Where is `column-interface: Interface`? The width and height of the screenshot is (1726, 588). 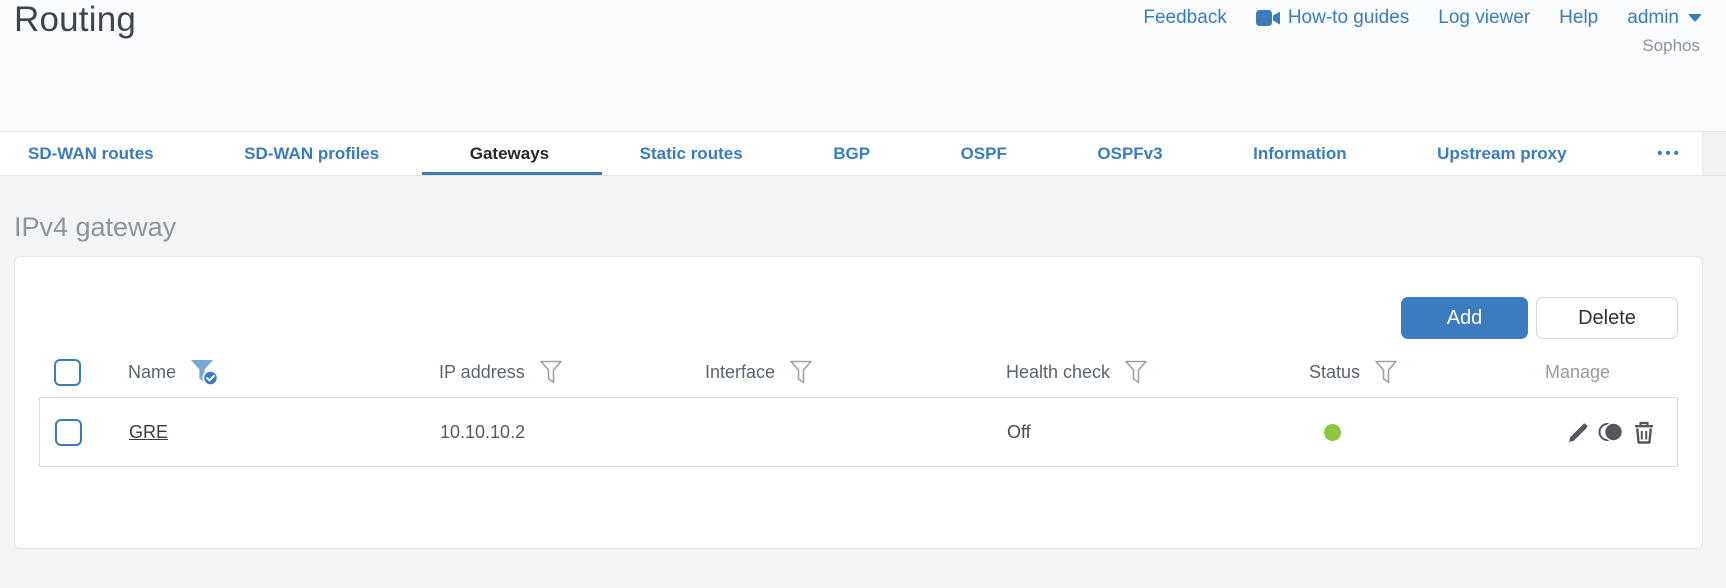
column-interface: Interface is located at coordinates (855, 372).